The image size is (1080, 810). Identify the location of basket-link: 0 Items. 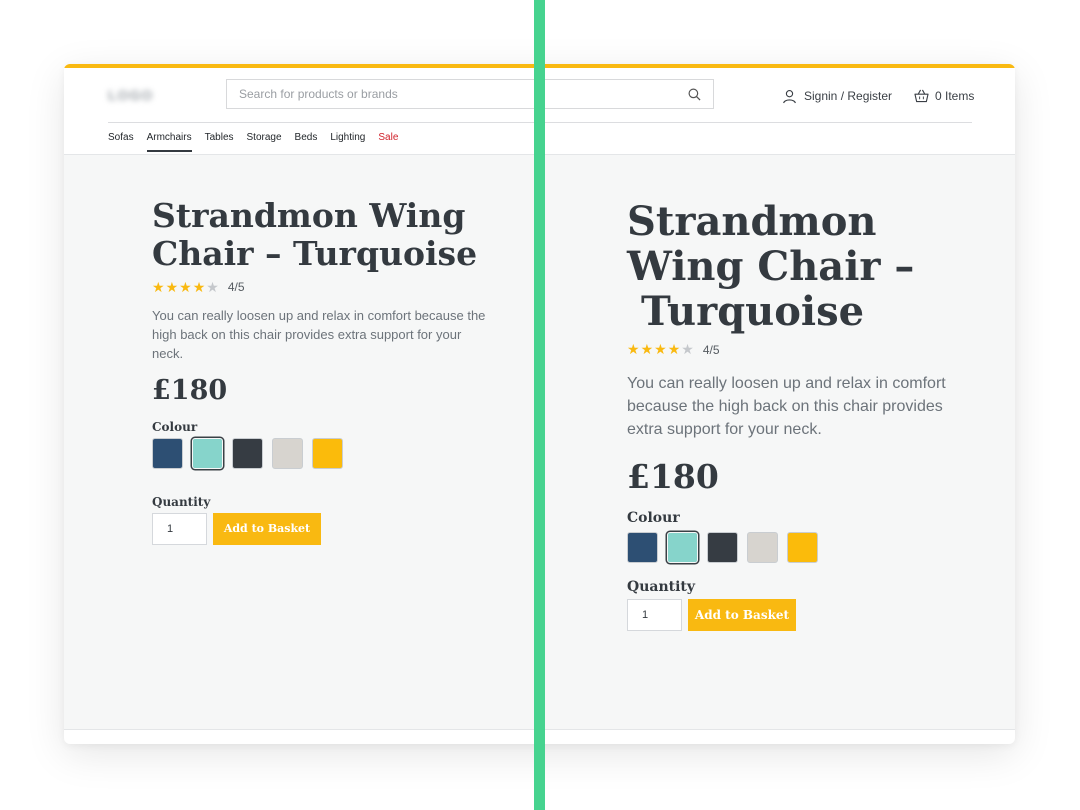
(944, 96).